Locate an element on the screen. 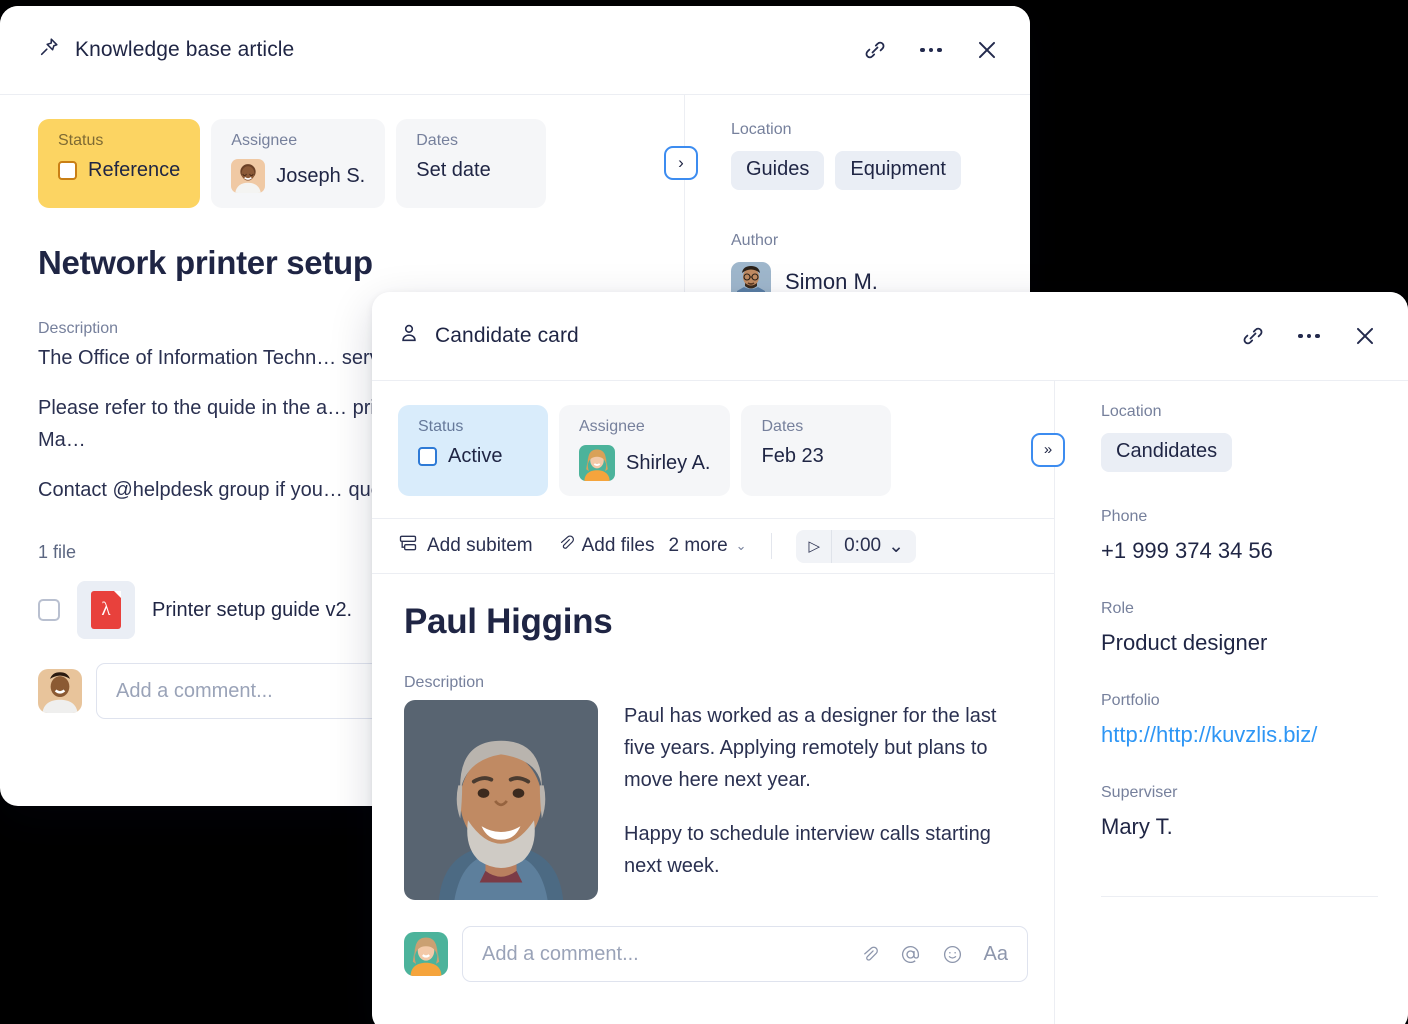 The image size is (1408, 1024). timer-value: 0:00 is located at coordinates (863, 545).